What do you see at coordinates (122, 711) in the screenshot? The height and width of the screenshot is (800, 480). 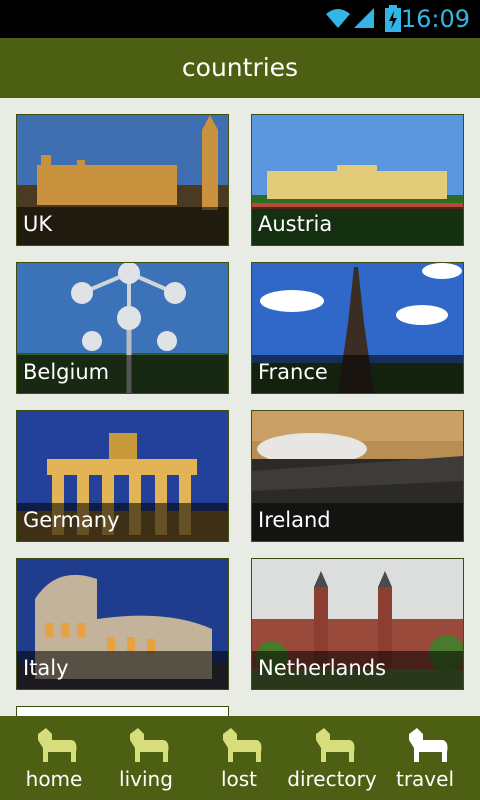 I see `country-tile-partial` at bounding box center [122, 711].